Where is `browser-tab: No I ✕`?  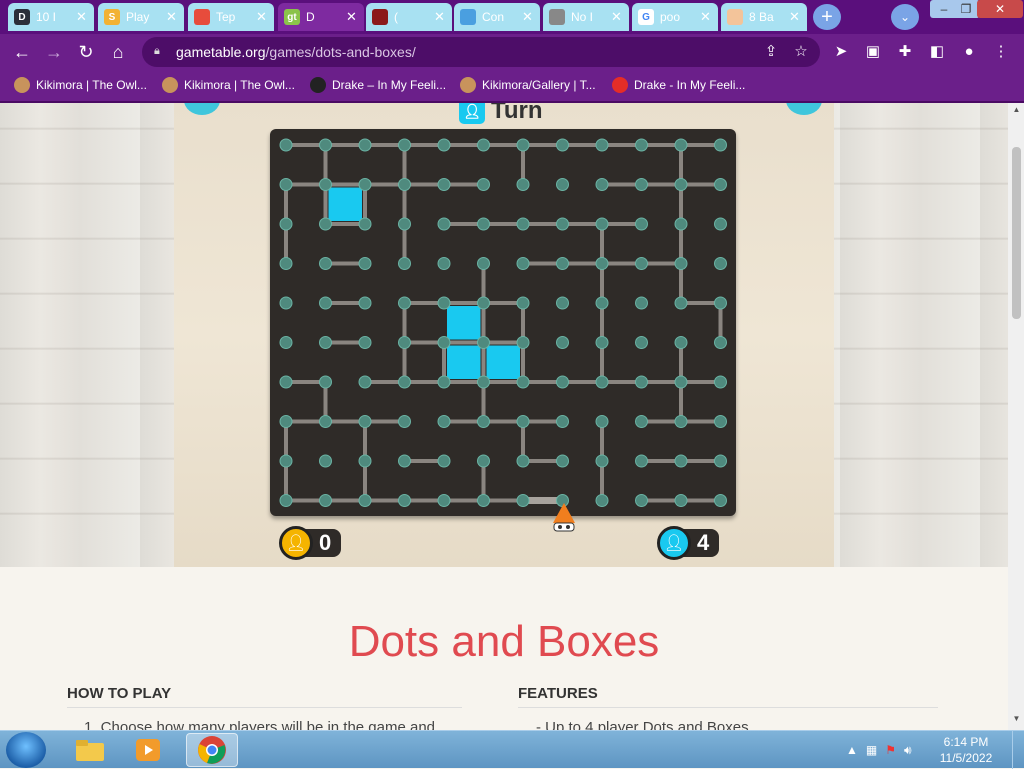
browser-tab: No I ✕ is located at coordinates (586, 17).